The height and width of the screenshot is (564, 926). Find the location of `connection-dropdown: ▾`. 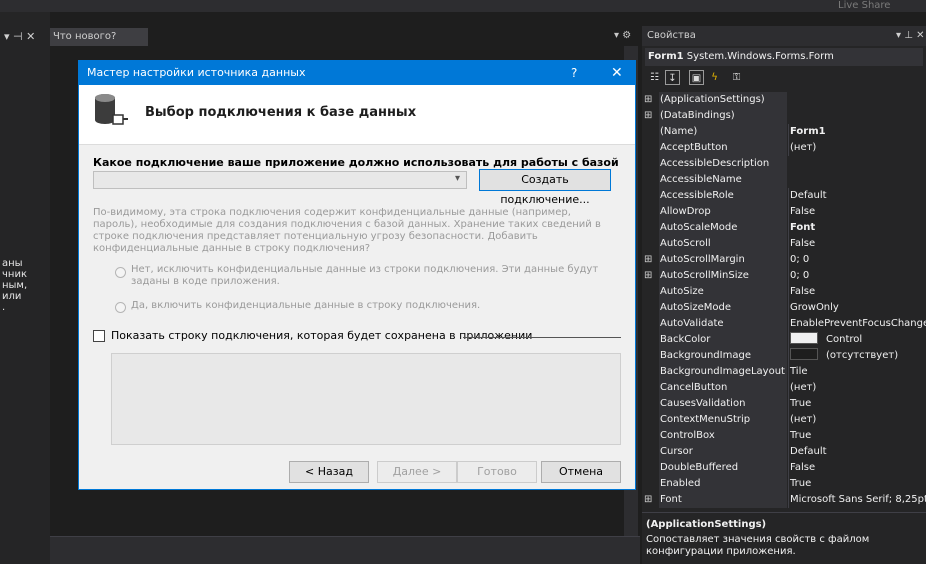

connection-dropdown: ▾ is located at coordinates (280, 180).